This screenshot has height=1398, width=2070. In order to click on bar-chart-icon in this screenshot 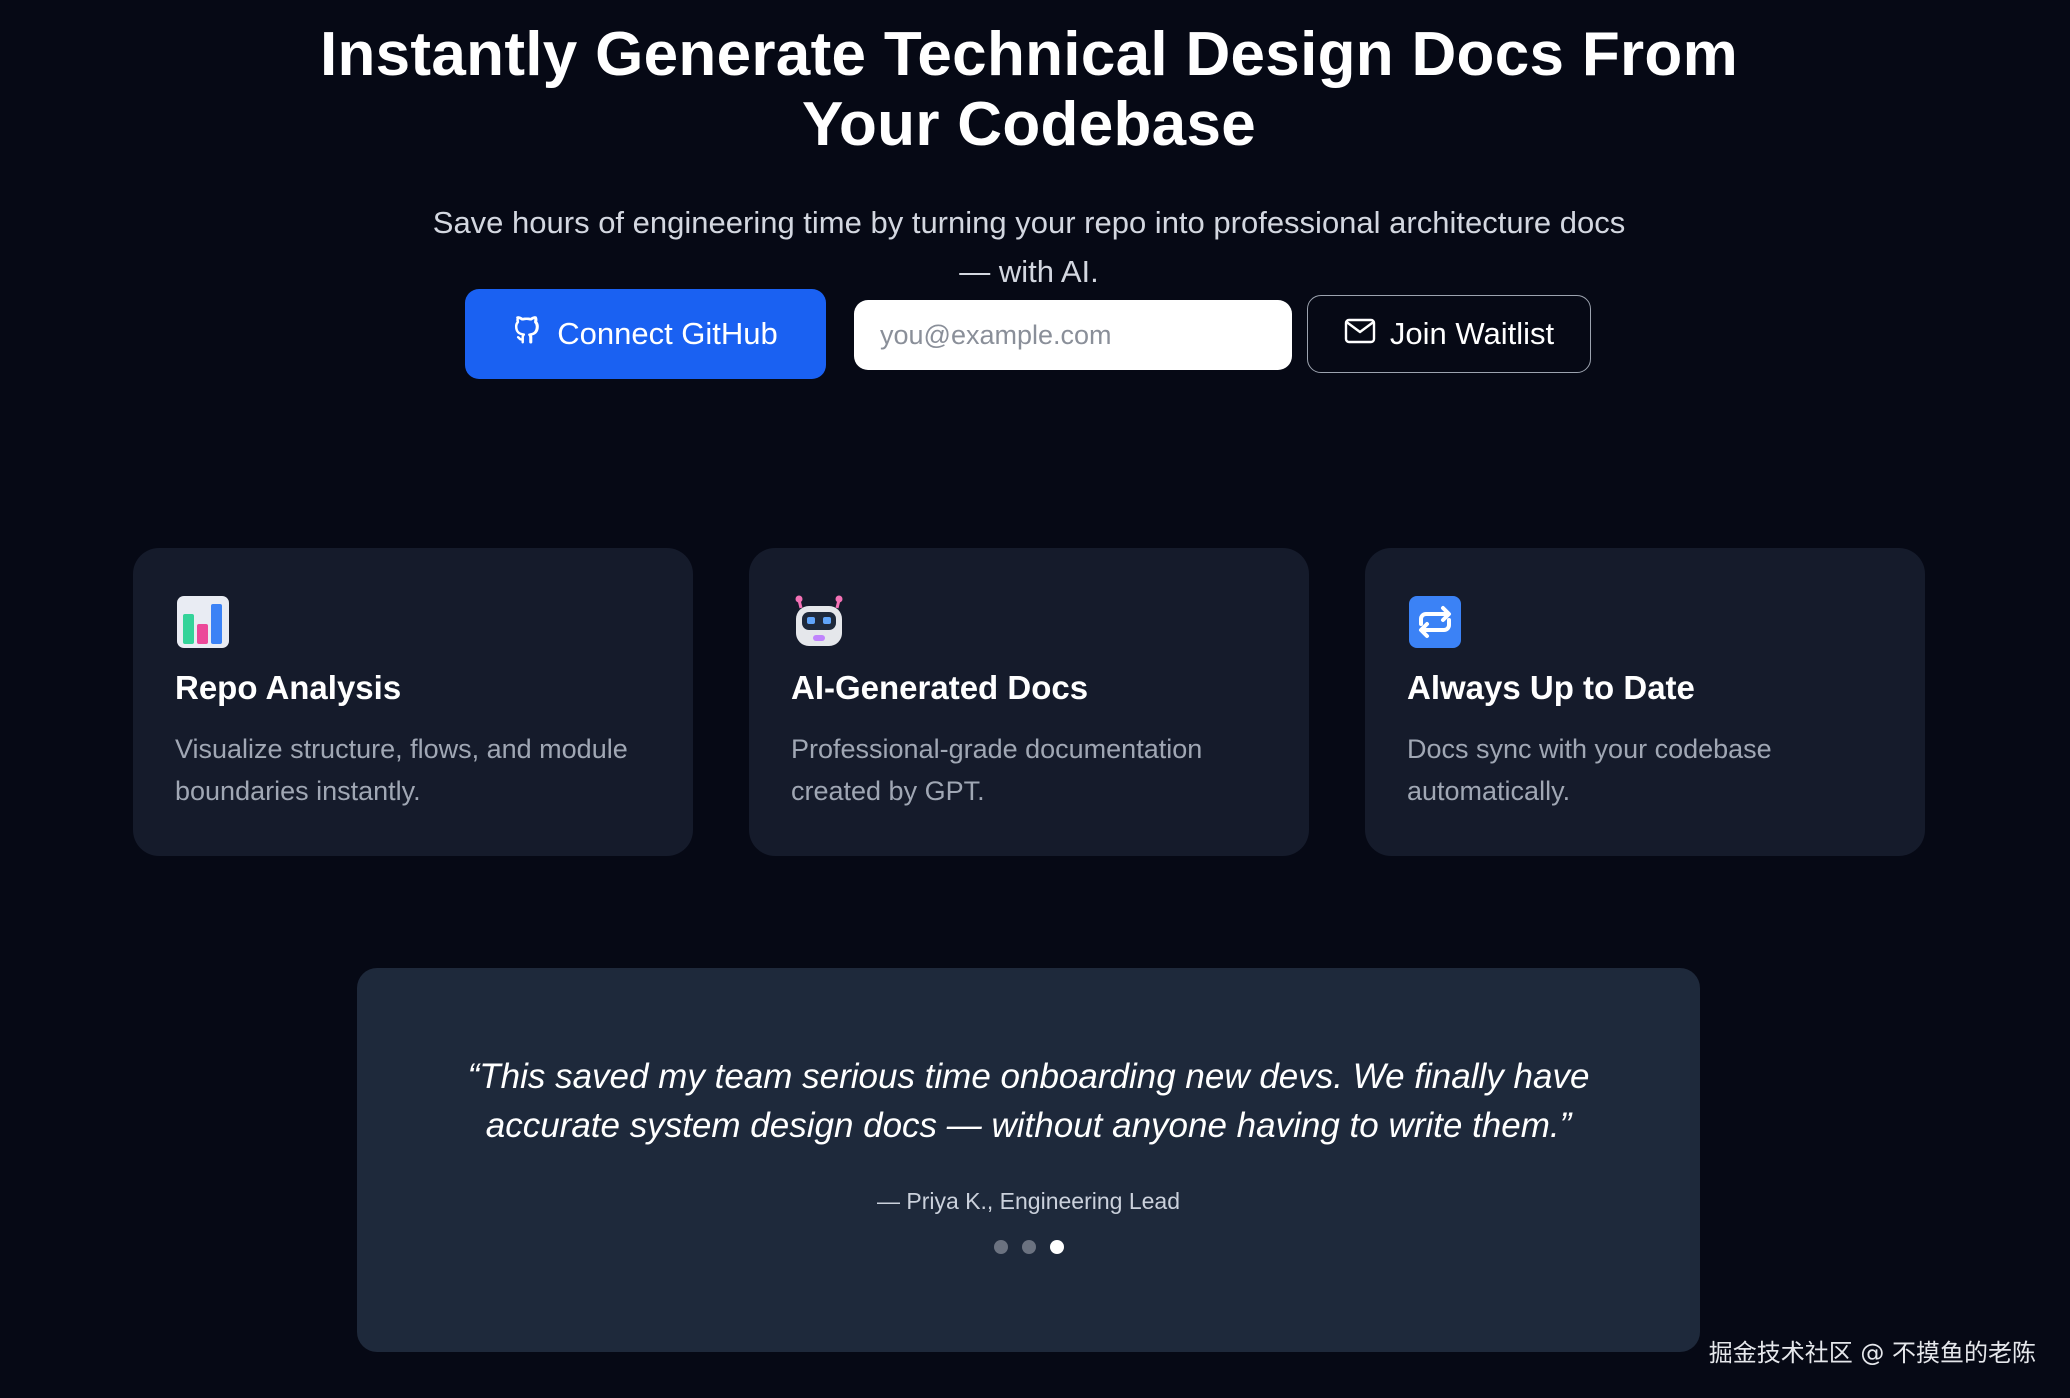, I will do `click(203, 622)`.